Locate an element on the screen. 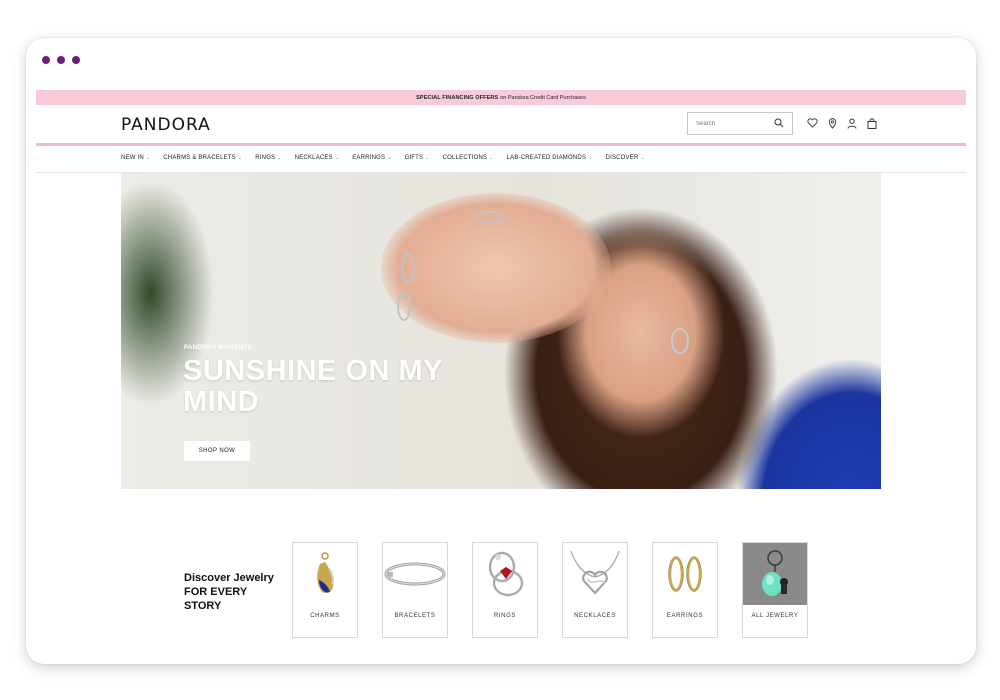  nav-item-discover: DISCOVER ⌄ is located at coordinates (625, 158).